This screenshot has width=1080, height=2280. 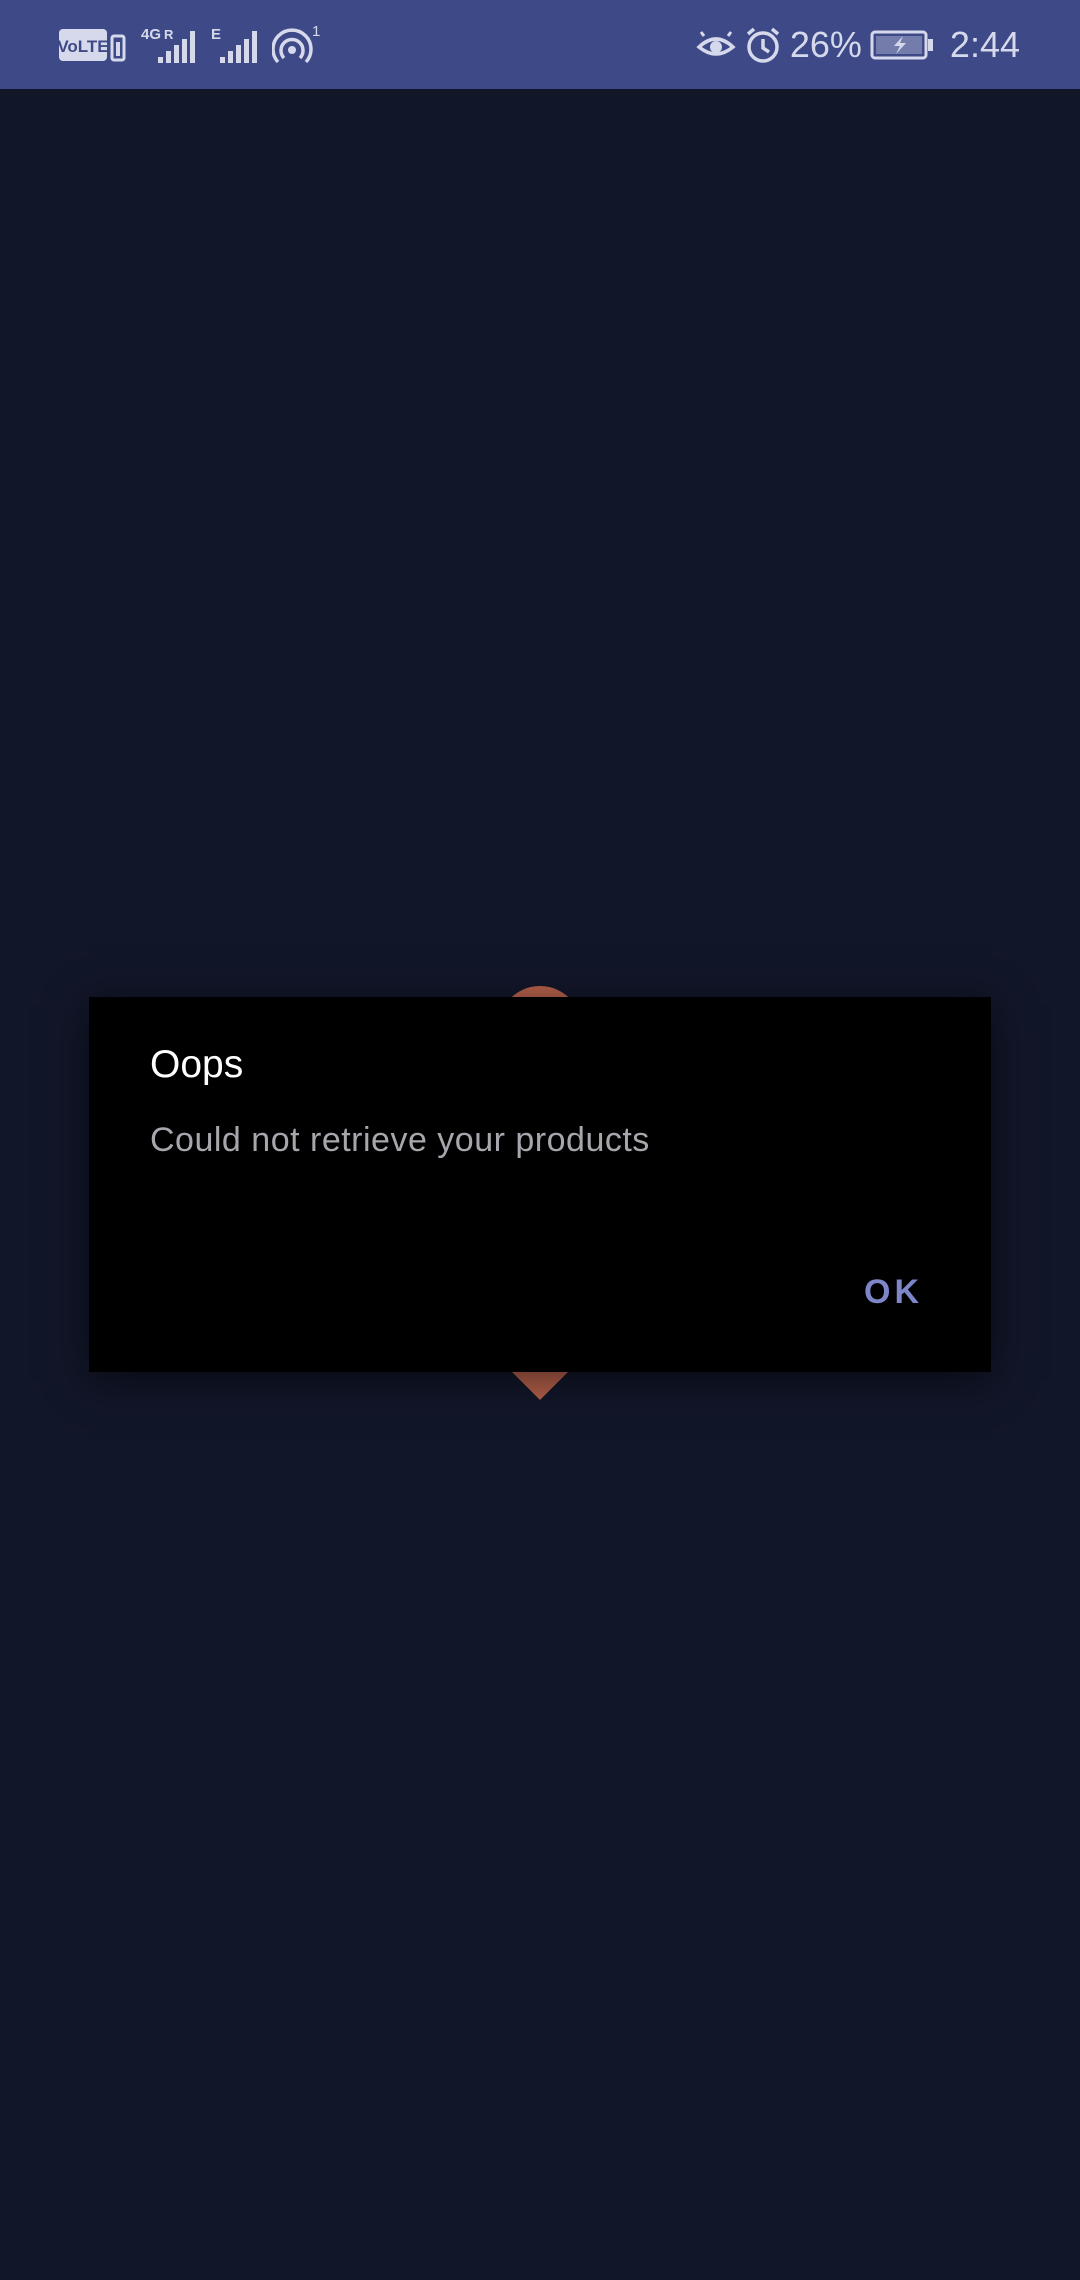 I want to click on signal-4g-icon: 4G R, so click(x=168, y=45).